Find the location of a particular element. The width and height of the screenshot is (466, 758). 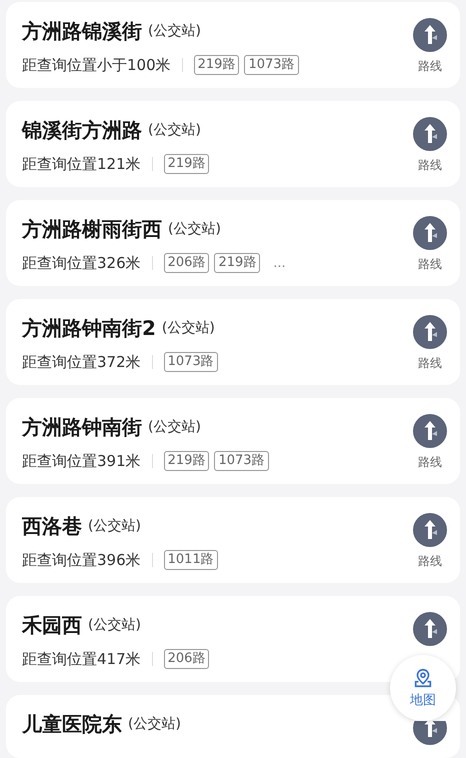

station-card: 禾园西 (公交站) 距查询位置417米 206路 is located at coordinates (233, 639).